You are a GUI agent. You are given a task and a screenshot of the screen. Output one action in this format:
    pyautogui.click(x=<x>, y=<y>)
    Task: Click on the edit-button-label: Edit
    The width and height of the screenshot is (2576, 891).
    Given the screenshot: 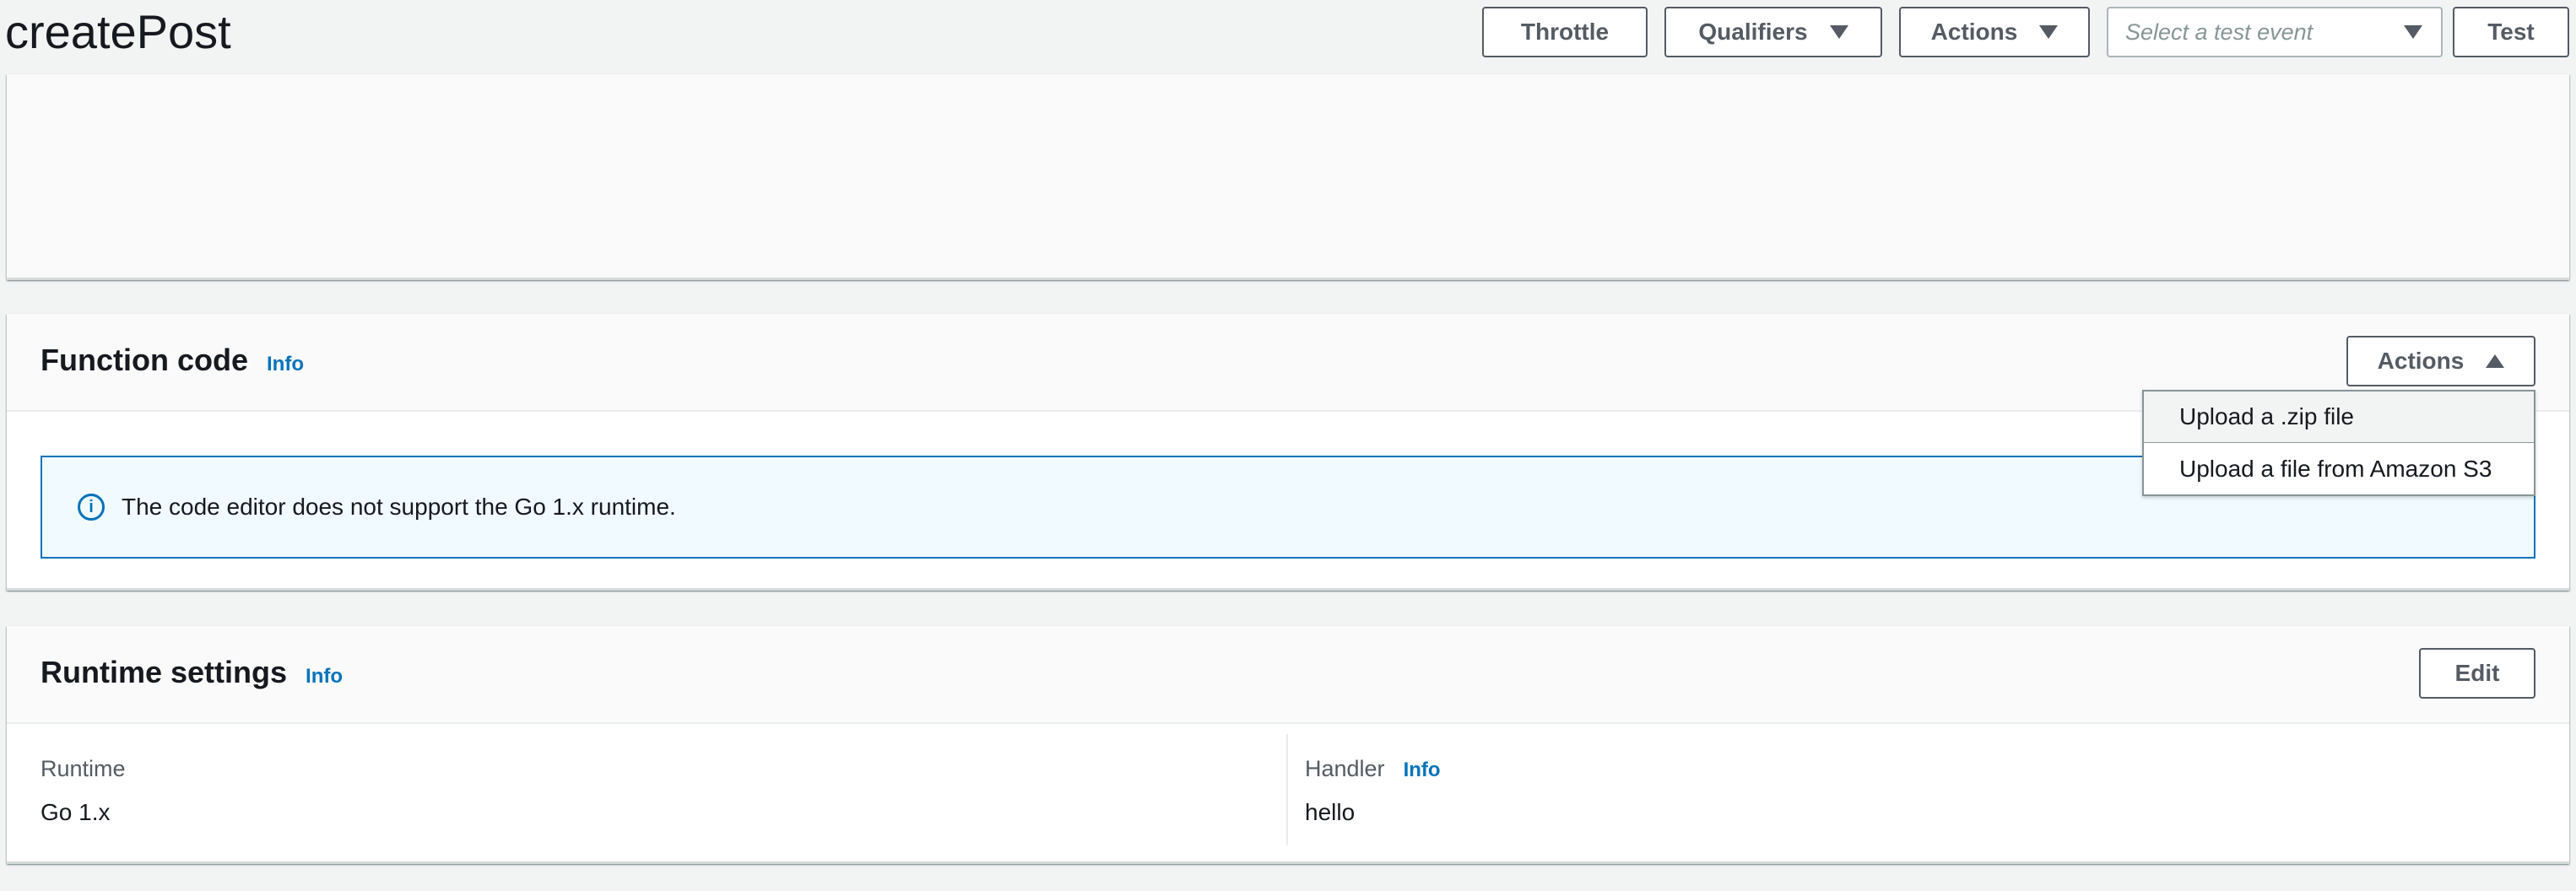 What is the action you would take?
    pyautogui.click(x=2477, y=673)
    